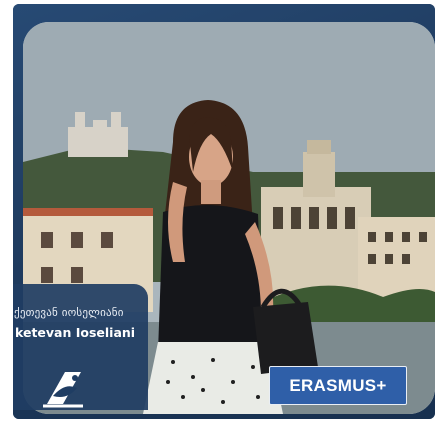  Describe the element at coordinates (63, 388) in the screenshot. I see `university-logo-icon` at that location.